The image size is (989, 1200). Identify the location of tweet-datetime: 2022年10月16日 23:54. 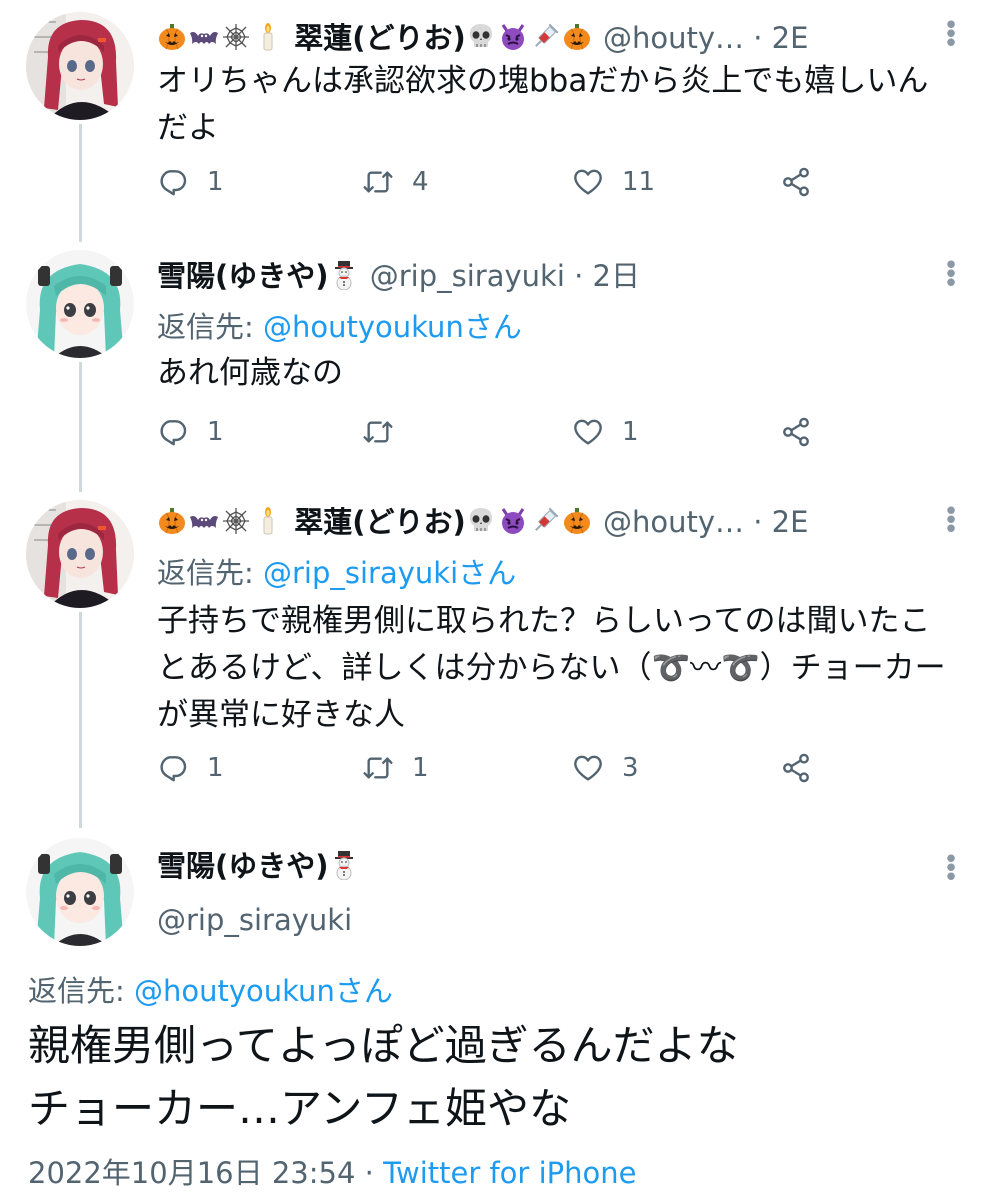
(191, 1173).